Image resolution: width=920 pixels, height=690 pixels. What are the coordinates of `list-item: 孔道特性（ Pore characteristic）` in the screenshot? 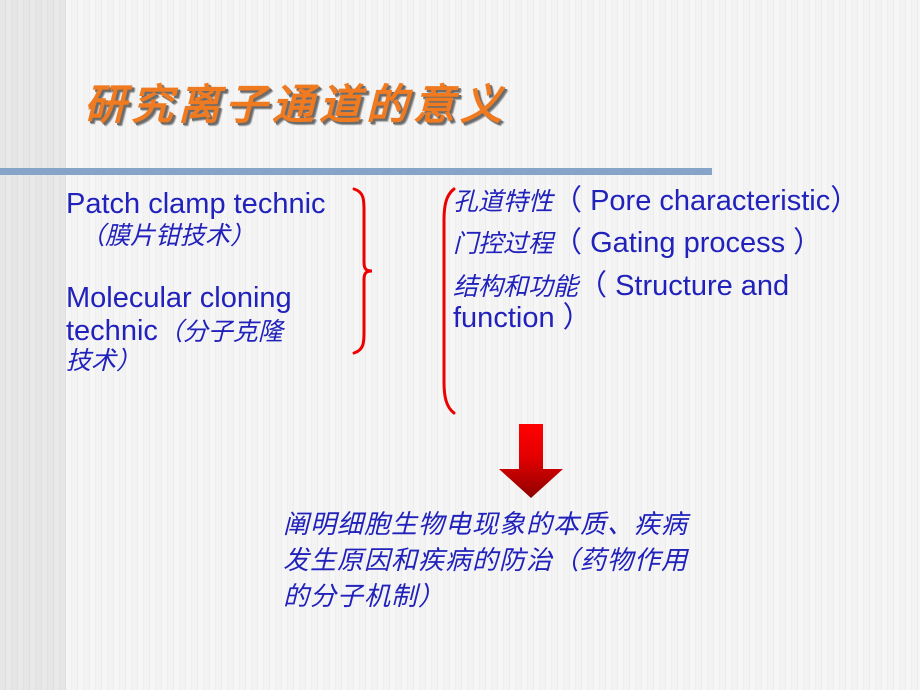 It's located at (663, 201).